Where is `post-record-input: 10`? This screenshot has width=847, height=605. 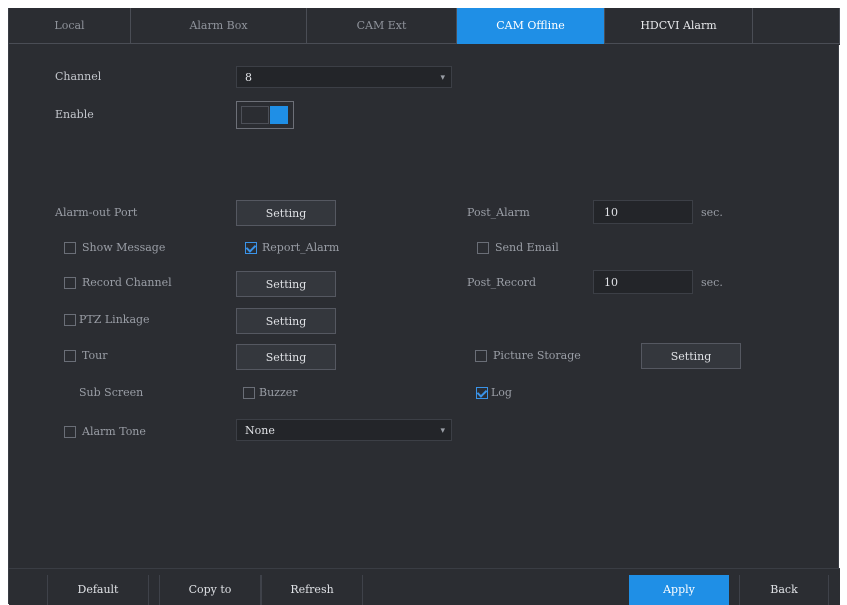
post-record-input: 10 is located at coordinates (643, 282).